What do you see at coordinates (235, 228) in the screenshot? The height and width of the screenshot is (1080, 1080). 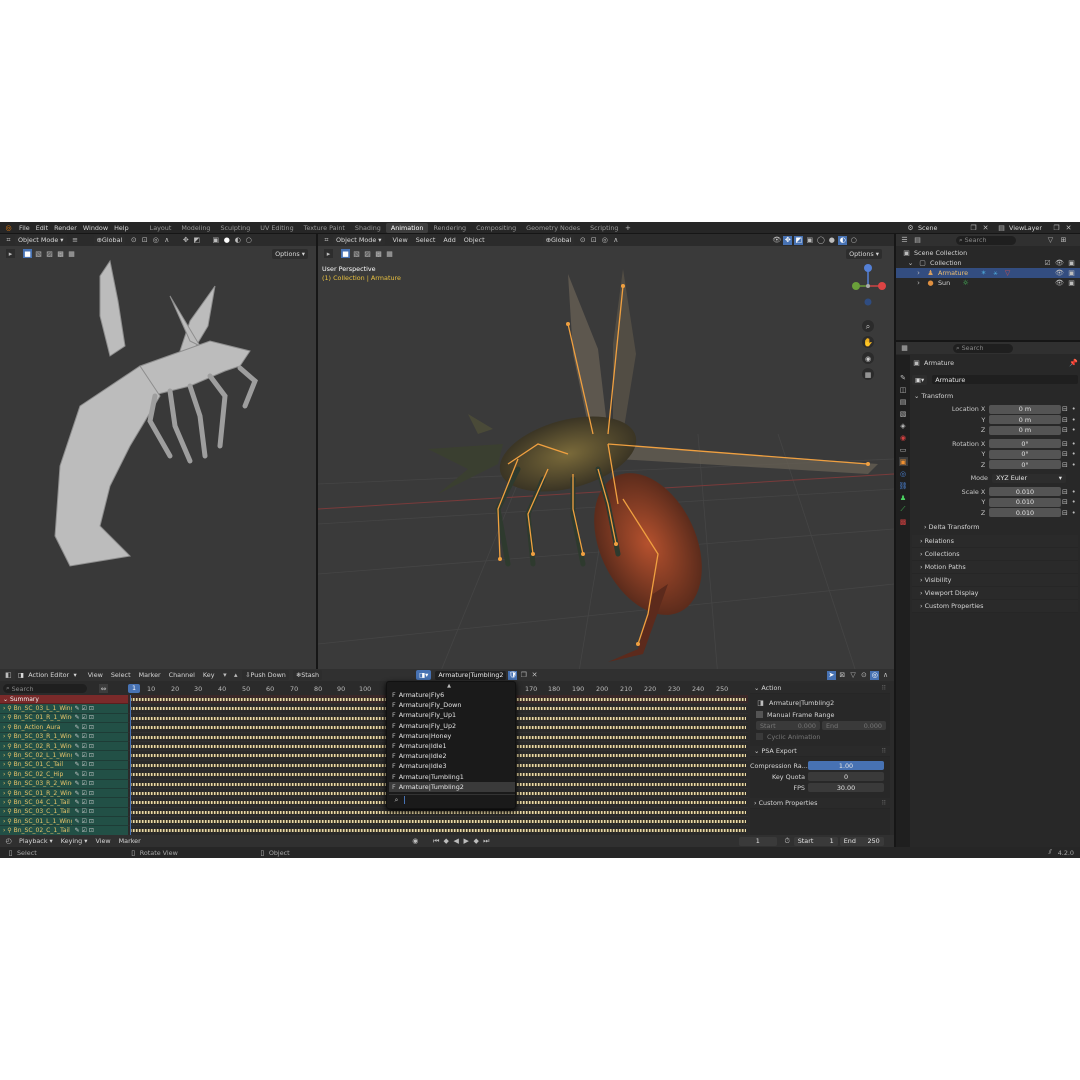 I see `tab-sculpting: Sculpting` at bounding box center [235, 228].